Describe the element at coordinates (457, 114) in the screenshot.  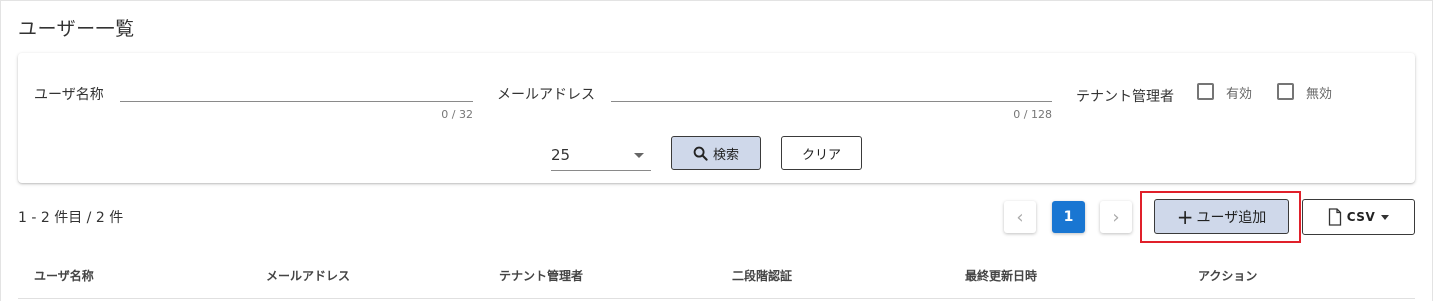
I see `username-counter: 0 / 32` at that location.